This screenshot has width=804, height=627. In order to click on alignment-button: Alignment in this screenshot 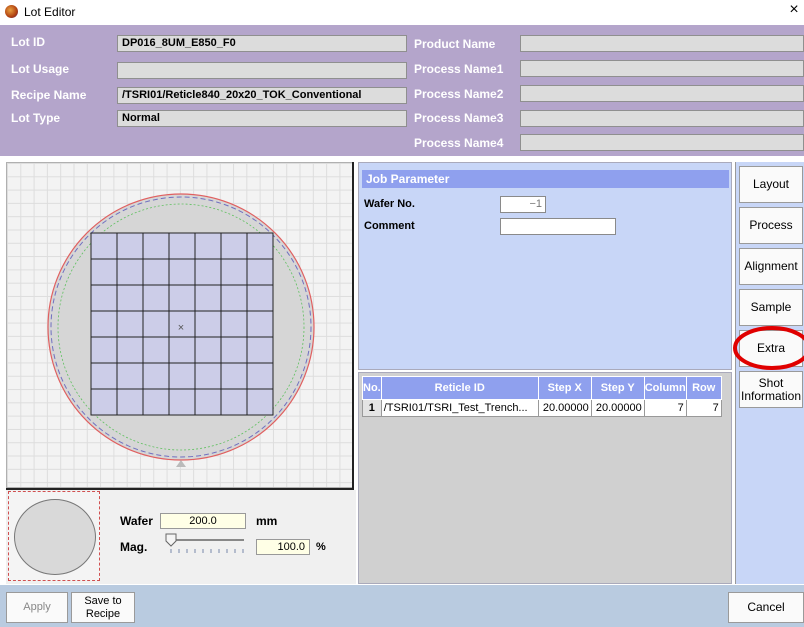, I will do `click(771, 266)`.